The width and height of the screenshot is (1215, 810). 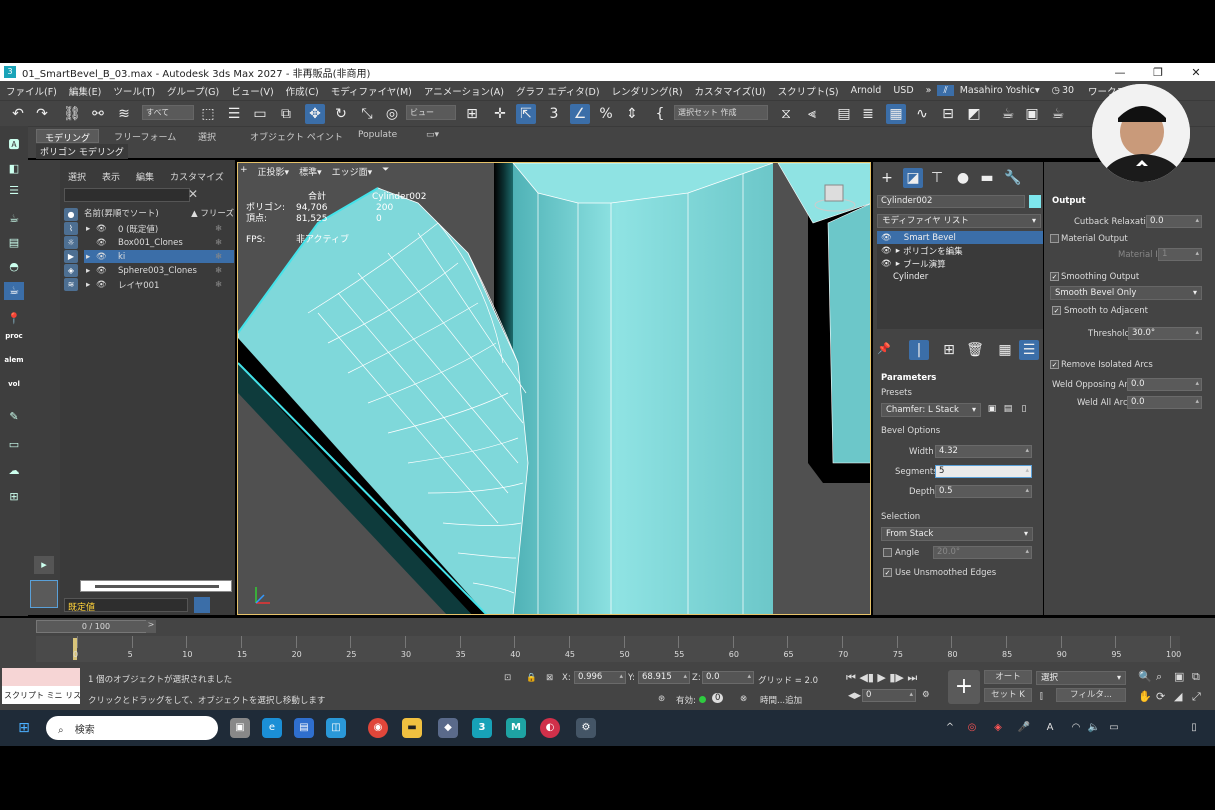 I want to click on explorer-row: ▸ 👁 ki ❄, so click(x=159, y=256).